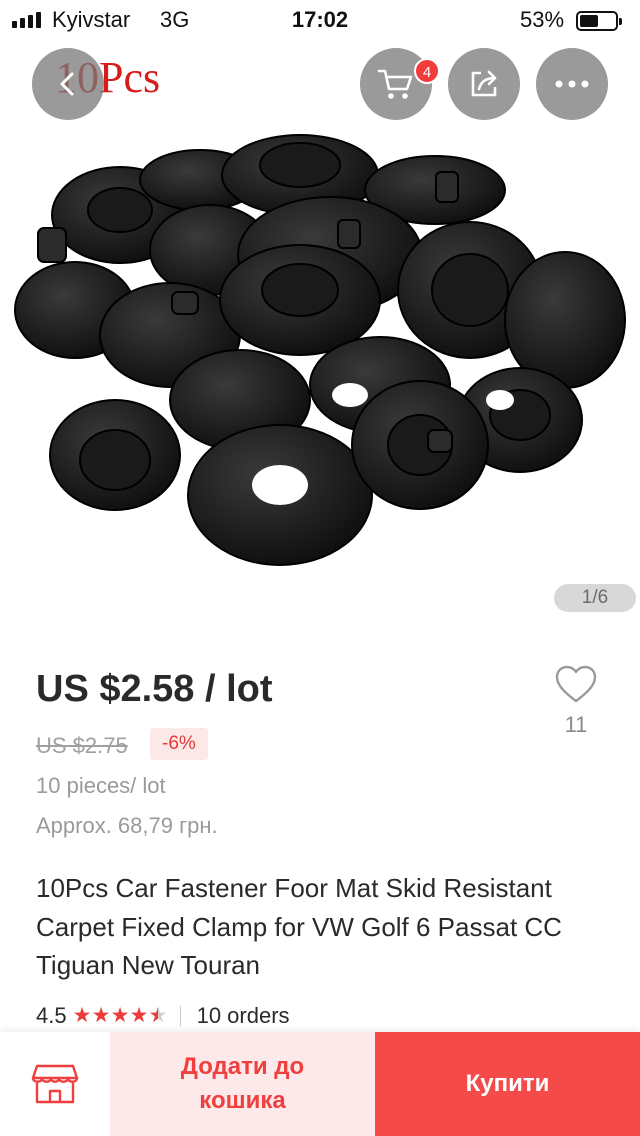 The width and height of the screenshot is (640, 1136). Describe the element at coordinates (51, 1015) in the screenshot. I see `rating-value: 4.5` at that location.